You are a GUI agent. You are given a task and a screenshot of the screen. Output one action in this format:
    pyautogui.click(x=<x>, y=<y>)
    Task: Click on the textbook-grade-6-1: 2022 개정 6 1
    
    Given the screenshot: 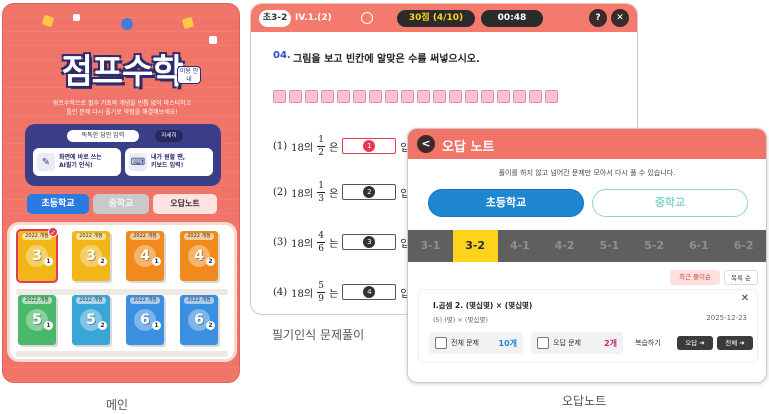 What is the action you would take?
    pyautogui.click(x=145, y=320)
    